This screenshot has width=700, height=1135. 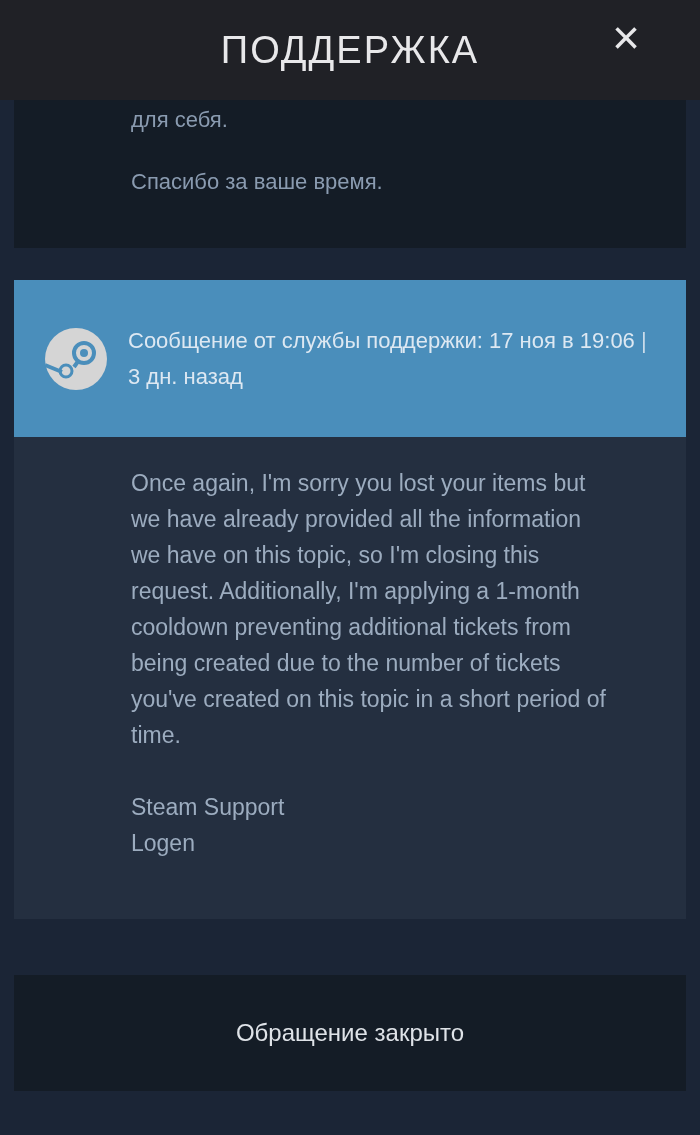 What do you see at coordinates (76, 358) in the screenshot?
I see `steam-logo-icon` at bounding box center [76, 358].